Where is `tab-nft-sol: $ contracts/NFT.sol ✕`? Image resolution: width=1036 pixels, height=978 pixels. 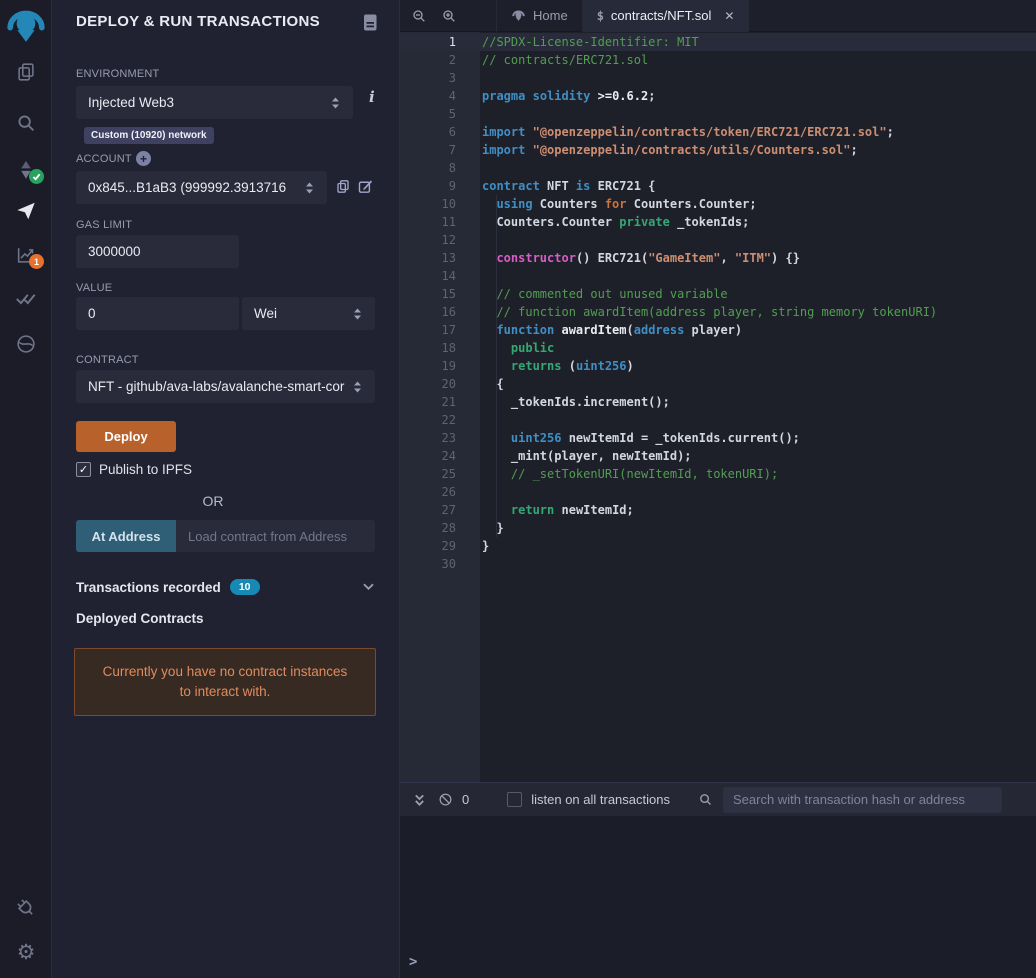 tab-nft-sol: $ contracts/NFT.sol ✕ is located at coordinates (666, 16).